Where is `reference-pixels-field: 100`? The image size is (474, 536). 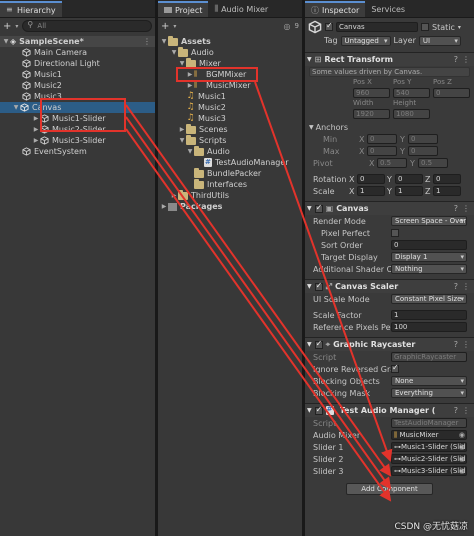
reference-pixels-field: 100 is located at coordinates (429, 327).